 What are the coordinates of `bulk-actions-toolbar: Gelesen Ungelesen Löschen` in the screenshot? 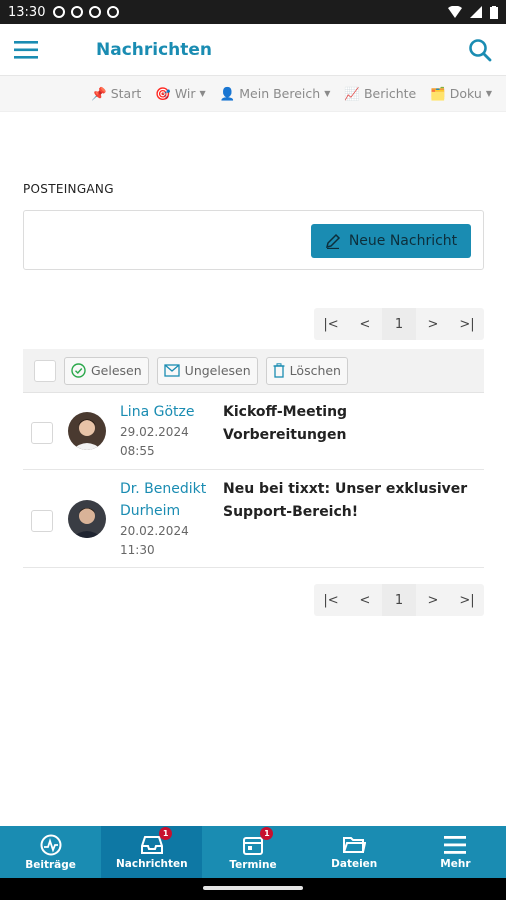 It's located at (253, 371).